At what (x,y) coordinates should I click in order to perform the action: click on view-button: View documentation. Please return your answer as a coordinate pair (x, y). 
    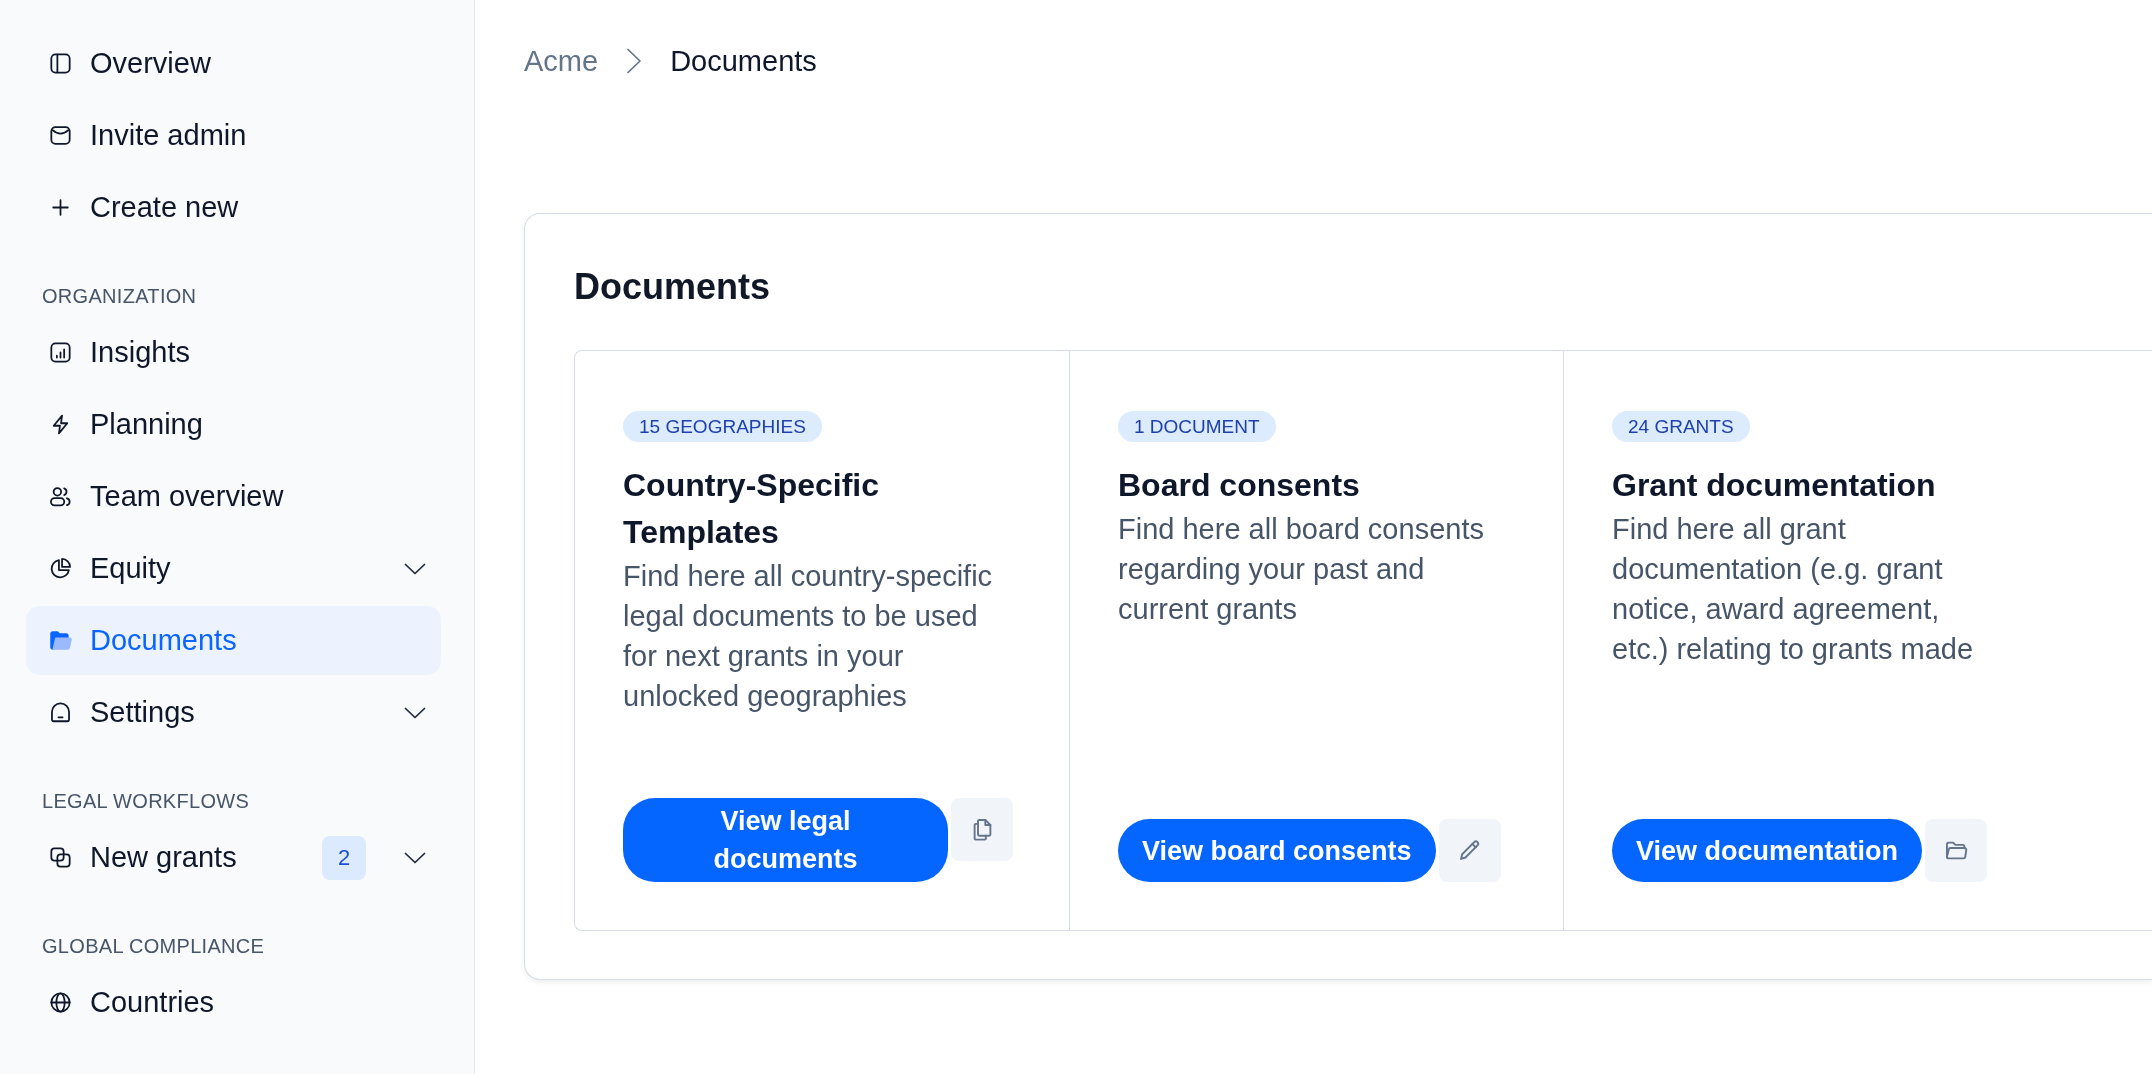
    Looking at the image, I should click on (1767, 850).